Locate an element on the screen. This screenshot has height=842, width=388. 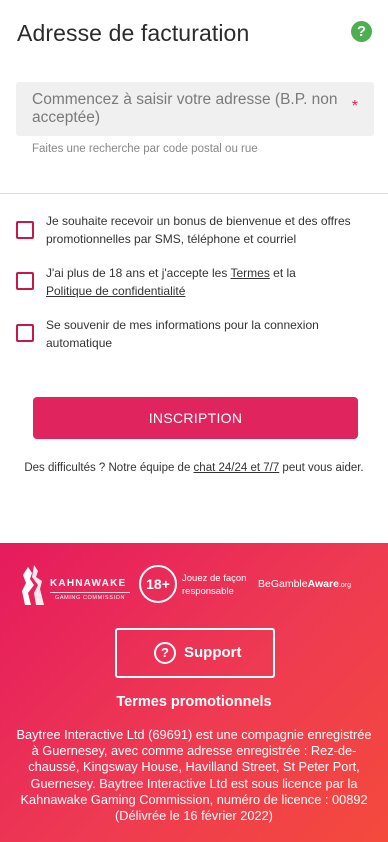
page-title: Adresse de facturation is located at coordinates (133, 33).